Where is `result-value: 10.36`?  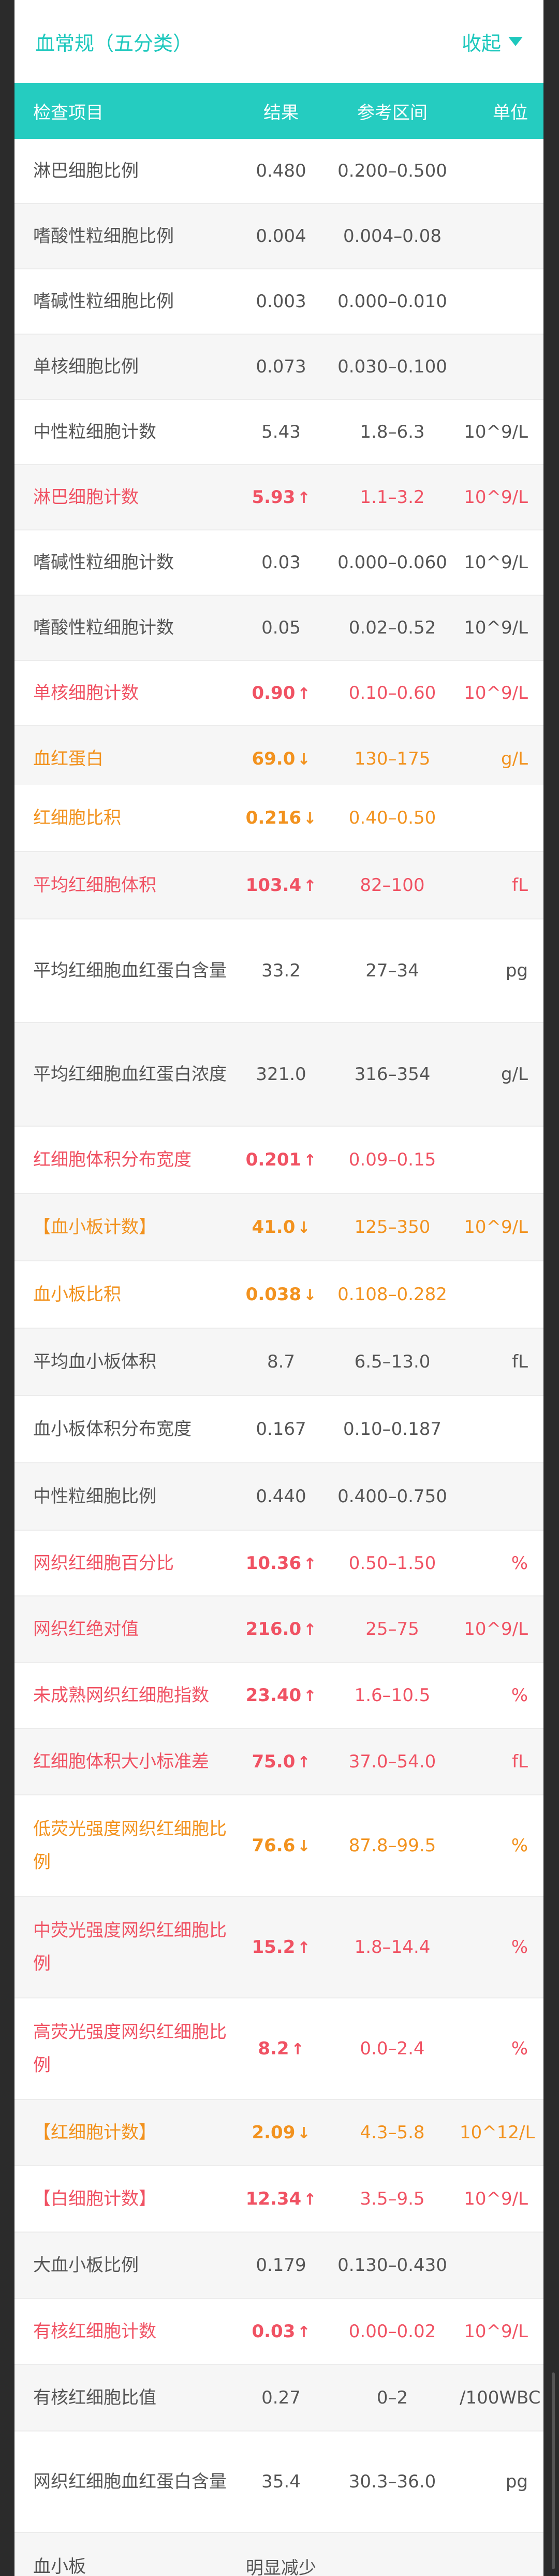 result-value: 10.36 is located at coordinates (273, 1563).